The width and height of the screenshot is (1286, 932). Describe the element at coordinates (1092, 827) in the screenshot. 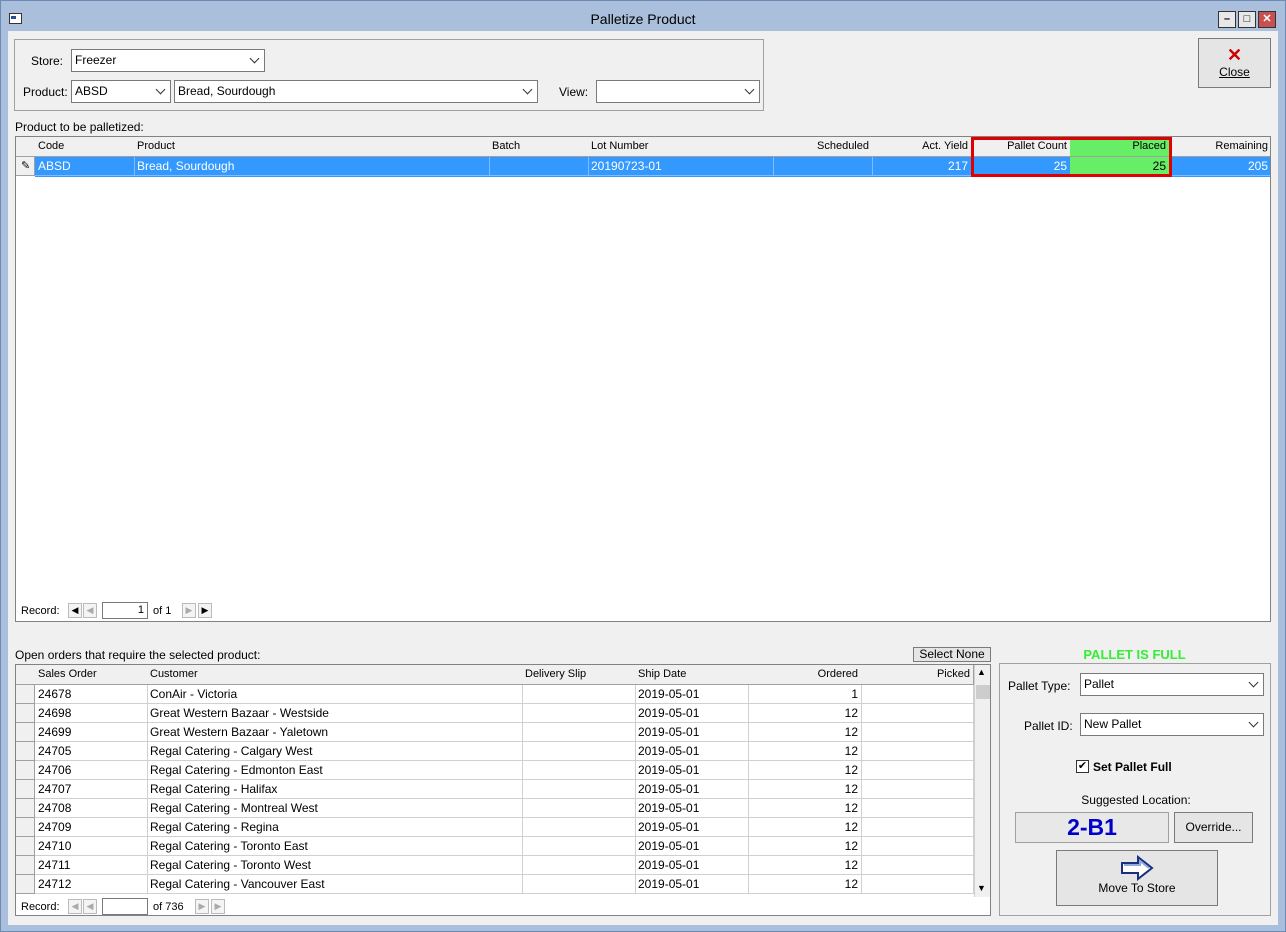

I see `suggested-location-value: 2-B1` at that location.